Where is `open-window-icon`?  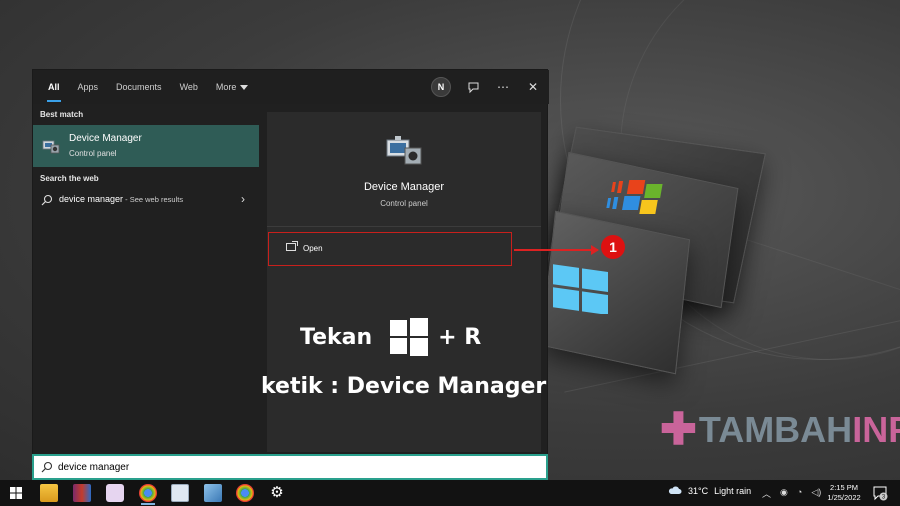 open-window-icon is located at coordinates (292, 246).